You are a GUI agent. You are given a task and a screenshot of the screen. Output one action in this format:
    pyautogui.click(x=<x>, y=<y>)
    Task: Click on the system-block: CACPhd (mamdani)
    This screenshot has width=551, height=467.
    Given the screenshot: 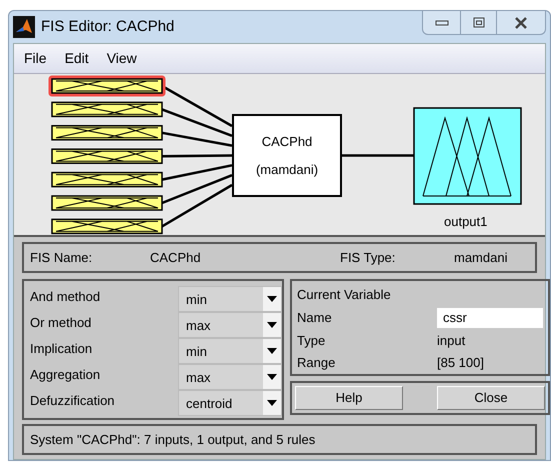 What is the action you would take?
    pyautogui.click(x=287, y=155)
    